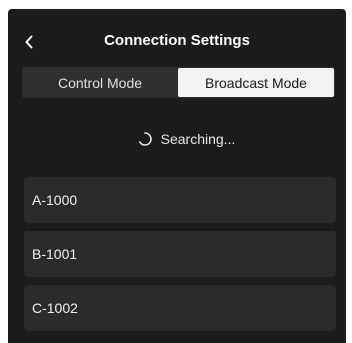 This screenshot has height=343, width=352. Describe the element at coordinates (180, 308) in the screenshot. I see `device-item-c-1002: C-1002` at that location.